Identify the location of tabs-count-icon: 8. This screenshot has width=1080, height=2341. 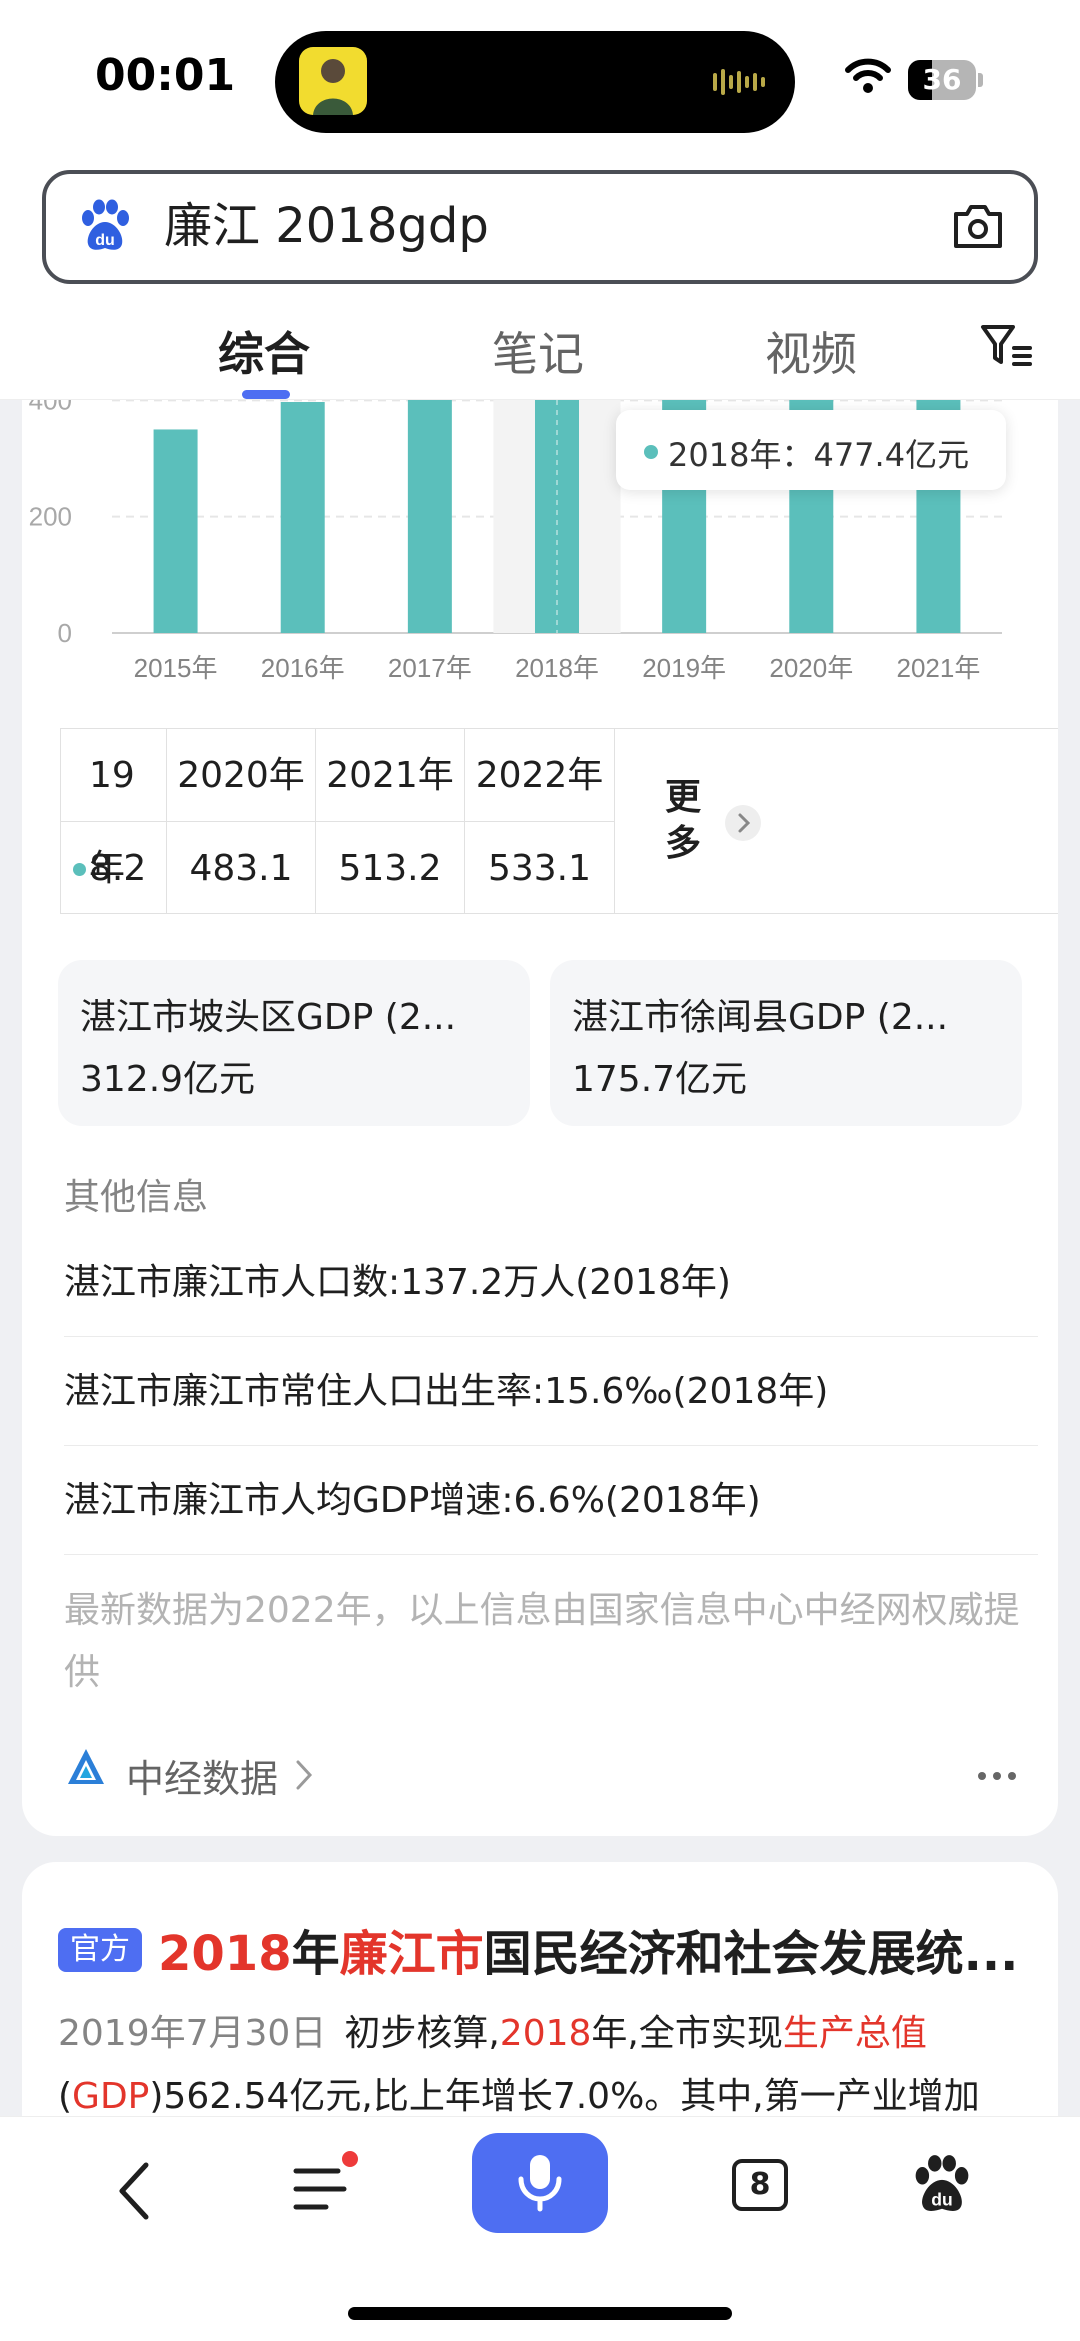
(760, 2185).